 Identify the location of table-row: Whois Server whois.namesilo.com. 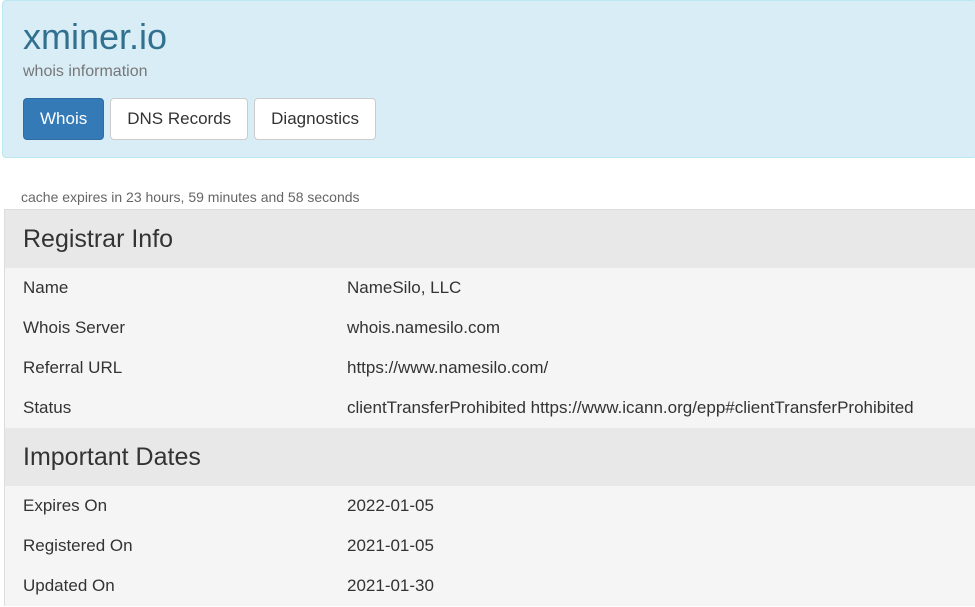
(490, 328).